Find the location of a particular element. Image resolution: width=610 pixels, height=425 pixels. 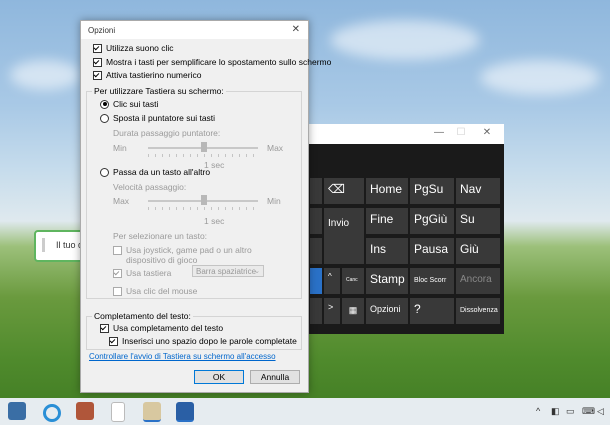

completion-group-label: Completamento del testo: is located at coordinates (142, 316).